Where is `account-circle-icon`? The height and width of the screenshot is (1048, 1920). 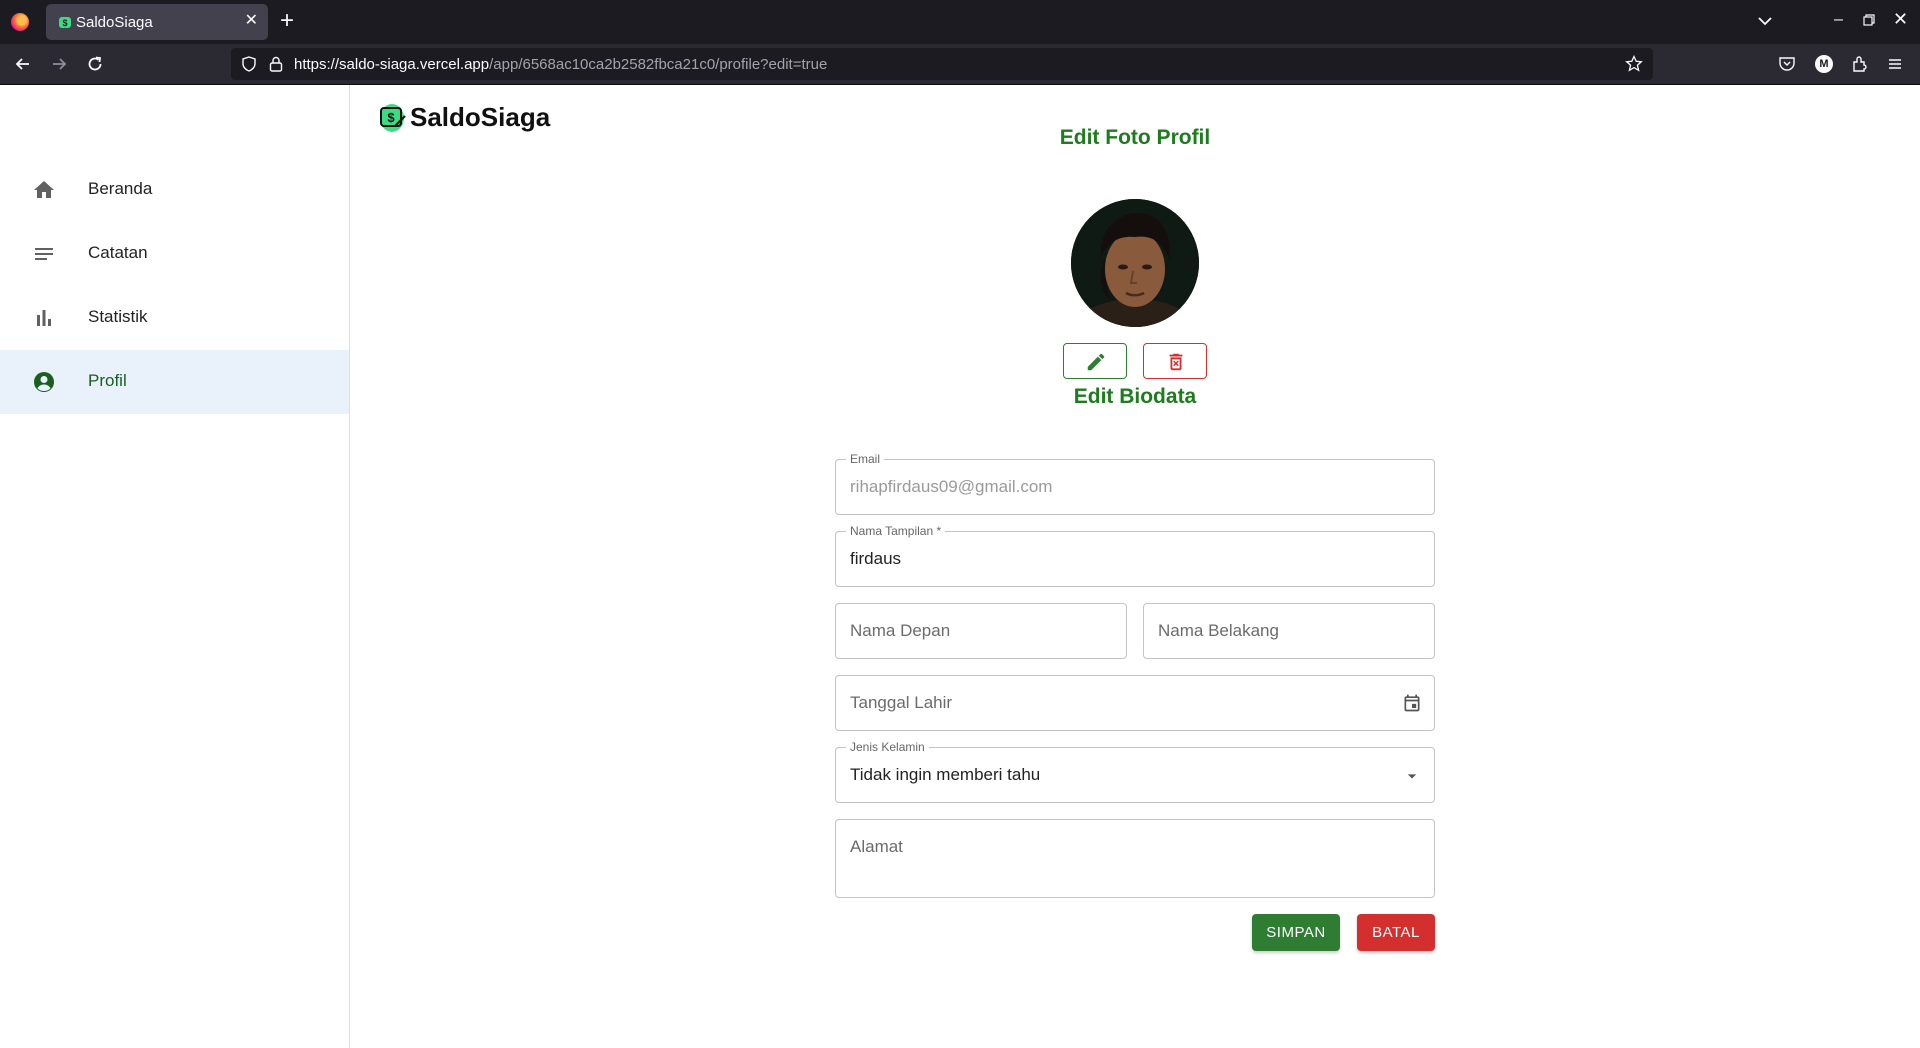 account-circle-icon is located at coordinates (44, 382).